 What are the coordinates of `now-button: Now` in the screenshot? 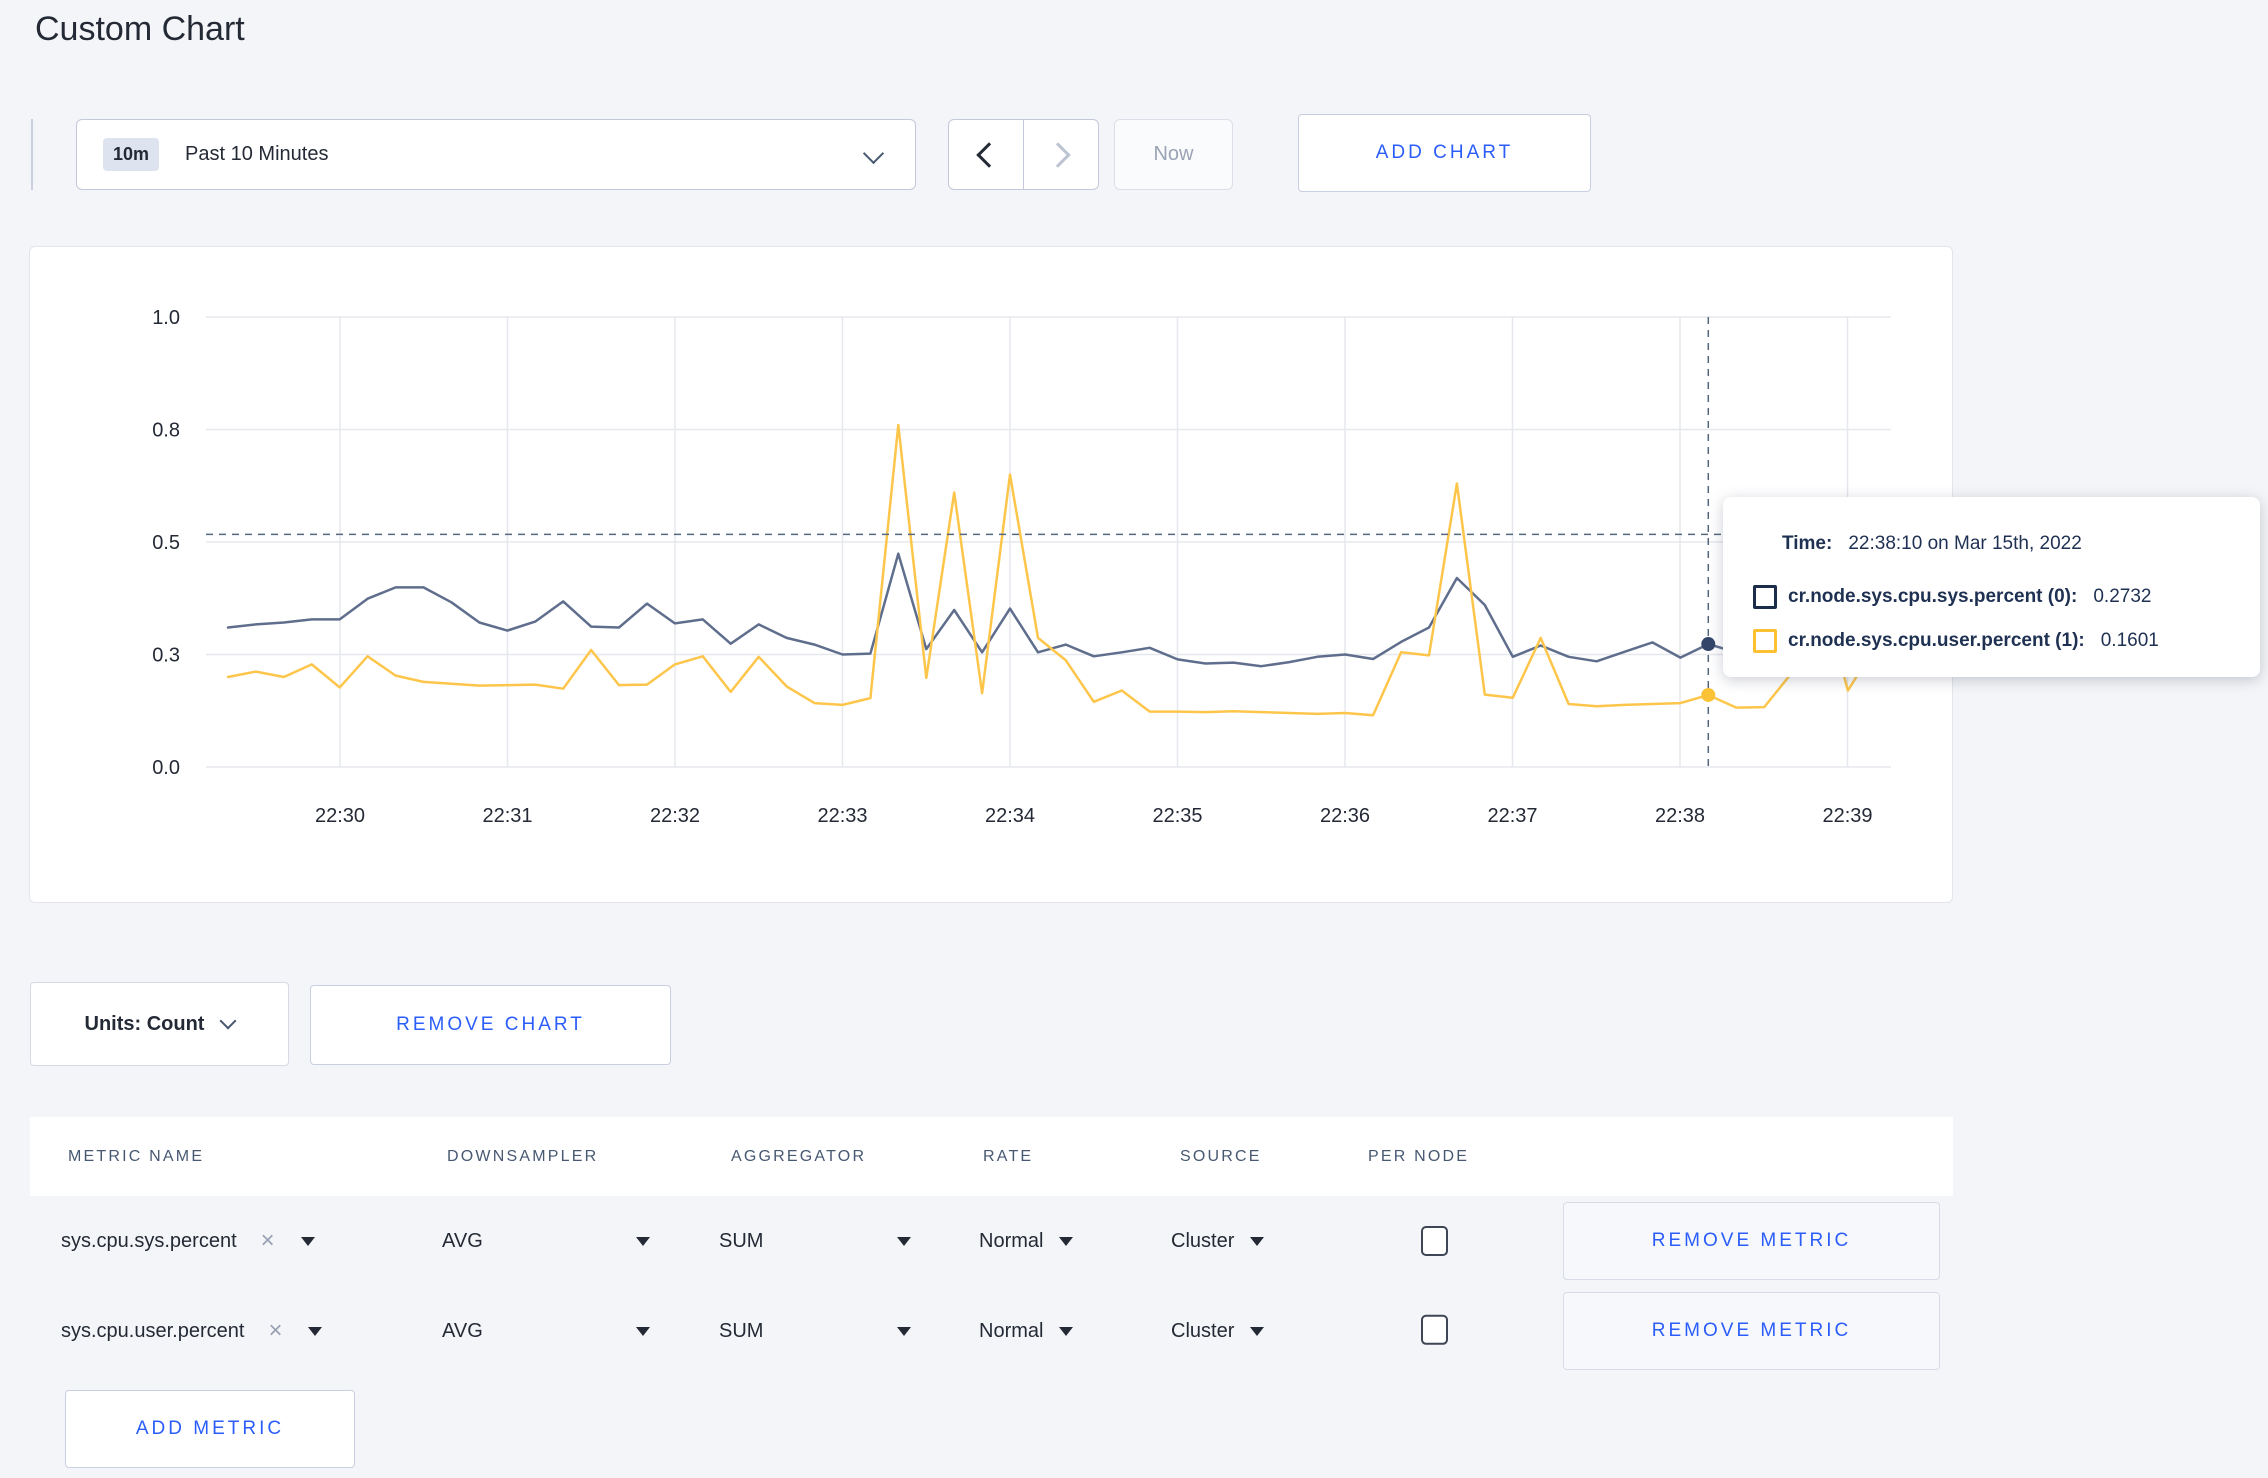 It's located at (1173, 154).